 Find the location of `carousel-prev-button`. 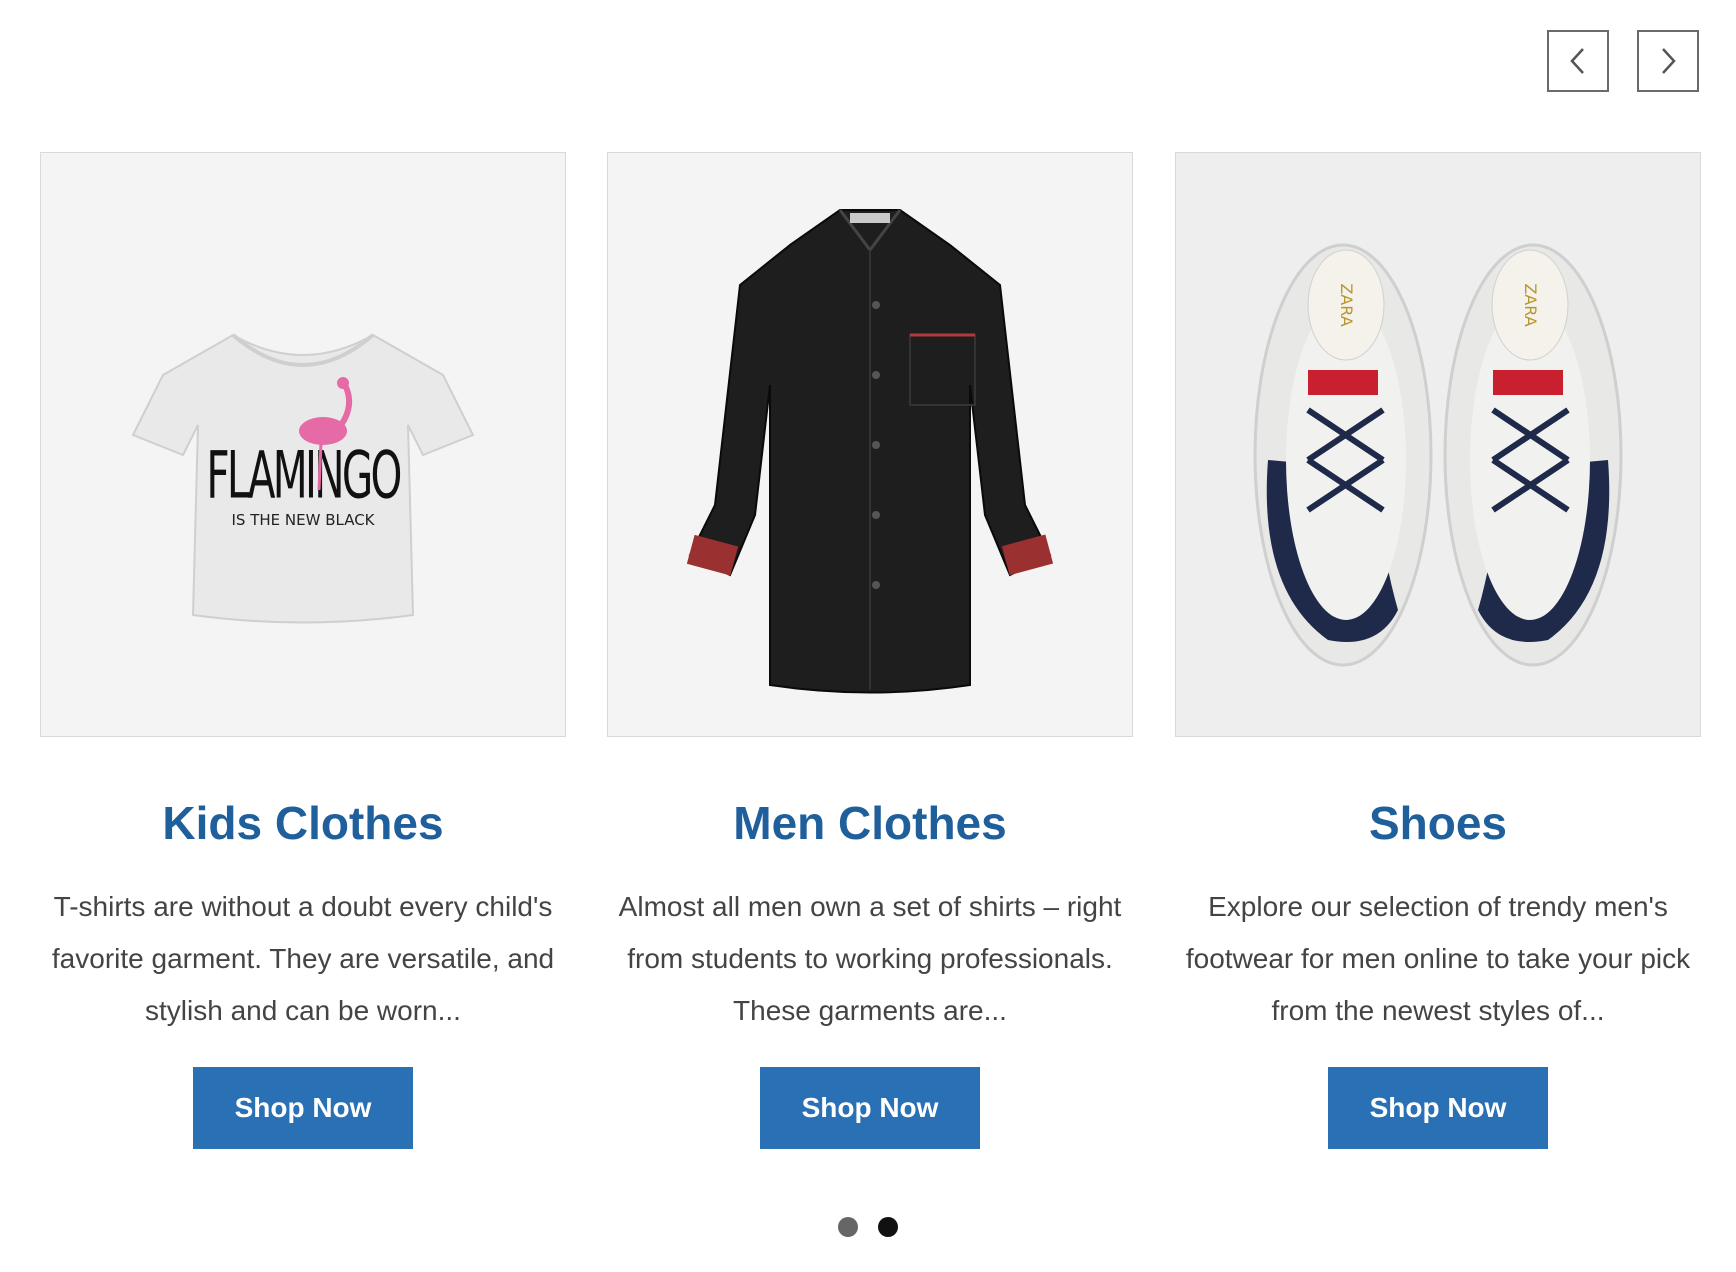

carousel-prev-button is located at coordinates (1578, 61).